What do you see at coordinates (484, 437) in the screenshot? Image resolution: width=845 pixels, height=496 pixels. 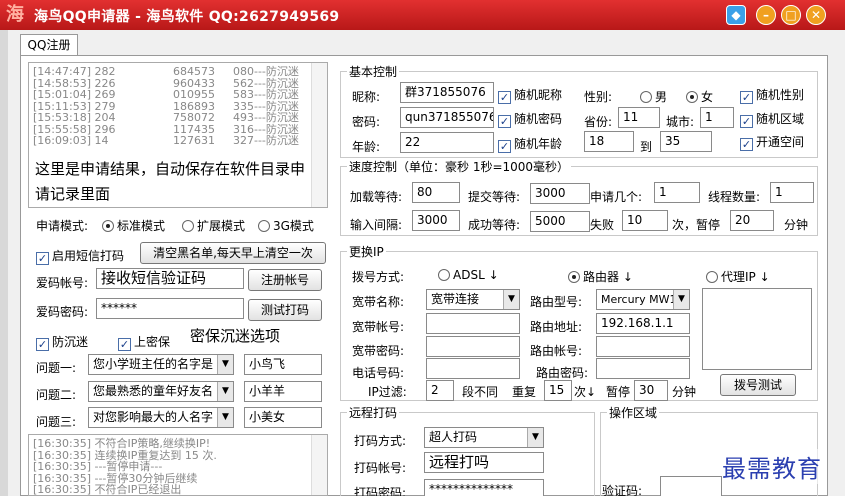 I see `remote-mode-select: 超人打码 ▼` at bounding box center [484, 437].